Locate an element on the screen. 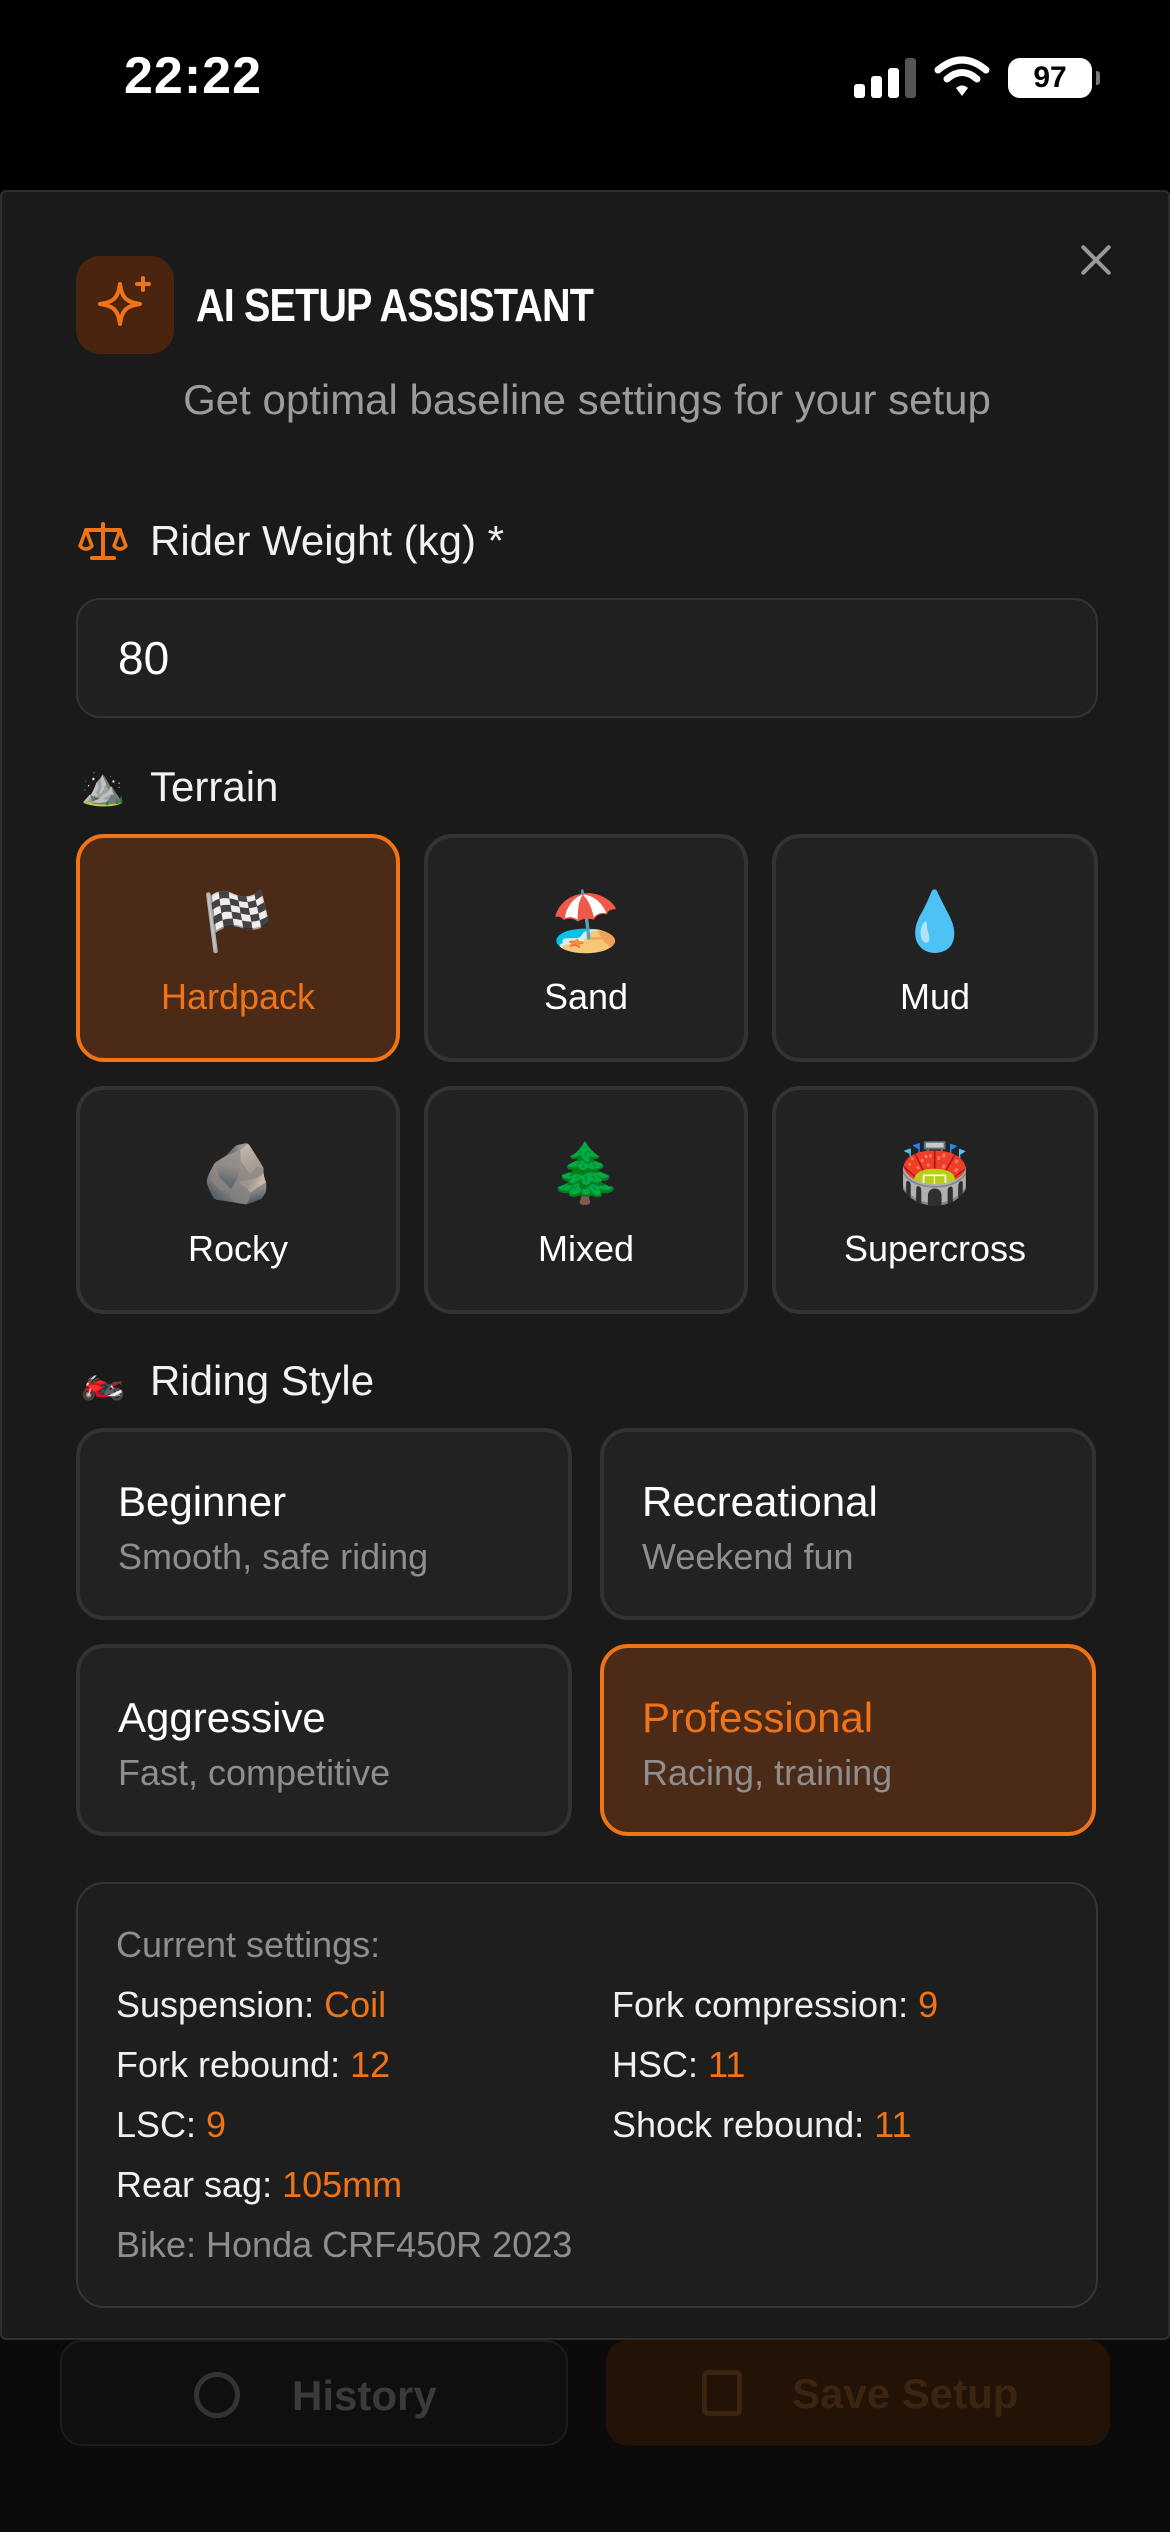 The height and width of the screenshot is (2532, 1170). setting-label: Rear sag: is located at coordinates (199, 2184).